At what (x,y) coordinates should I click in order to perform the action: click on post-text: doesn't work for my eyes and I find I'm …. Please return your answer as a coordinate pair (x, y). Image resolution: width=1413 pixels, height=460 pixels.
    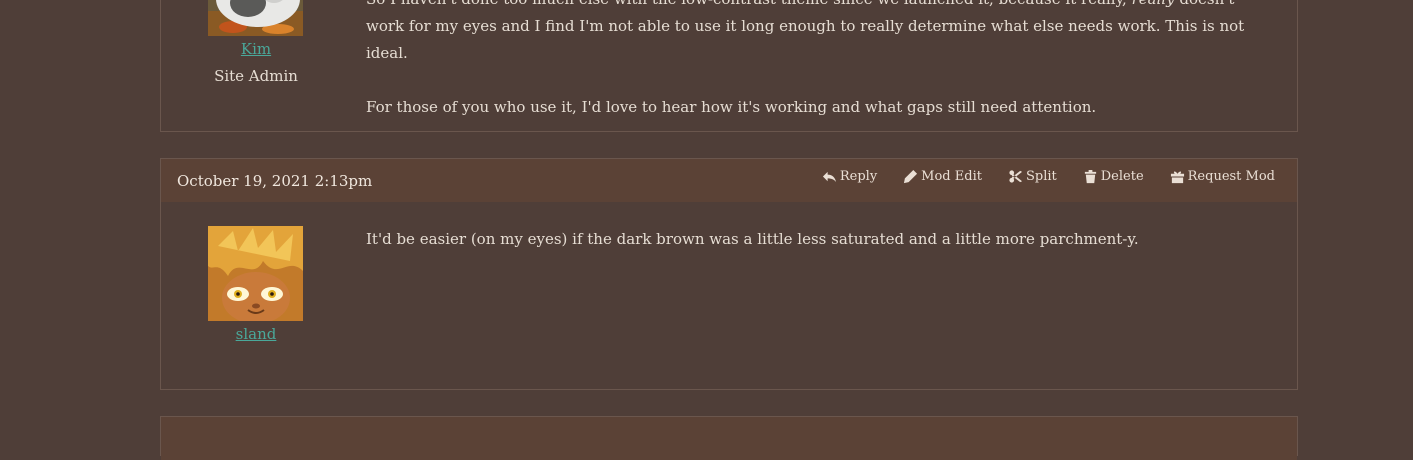
    Looking at the image, I should click on (805, 31).